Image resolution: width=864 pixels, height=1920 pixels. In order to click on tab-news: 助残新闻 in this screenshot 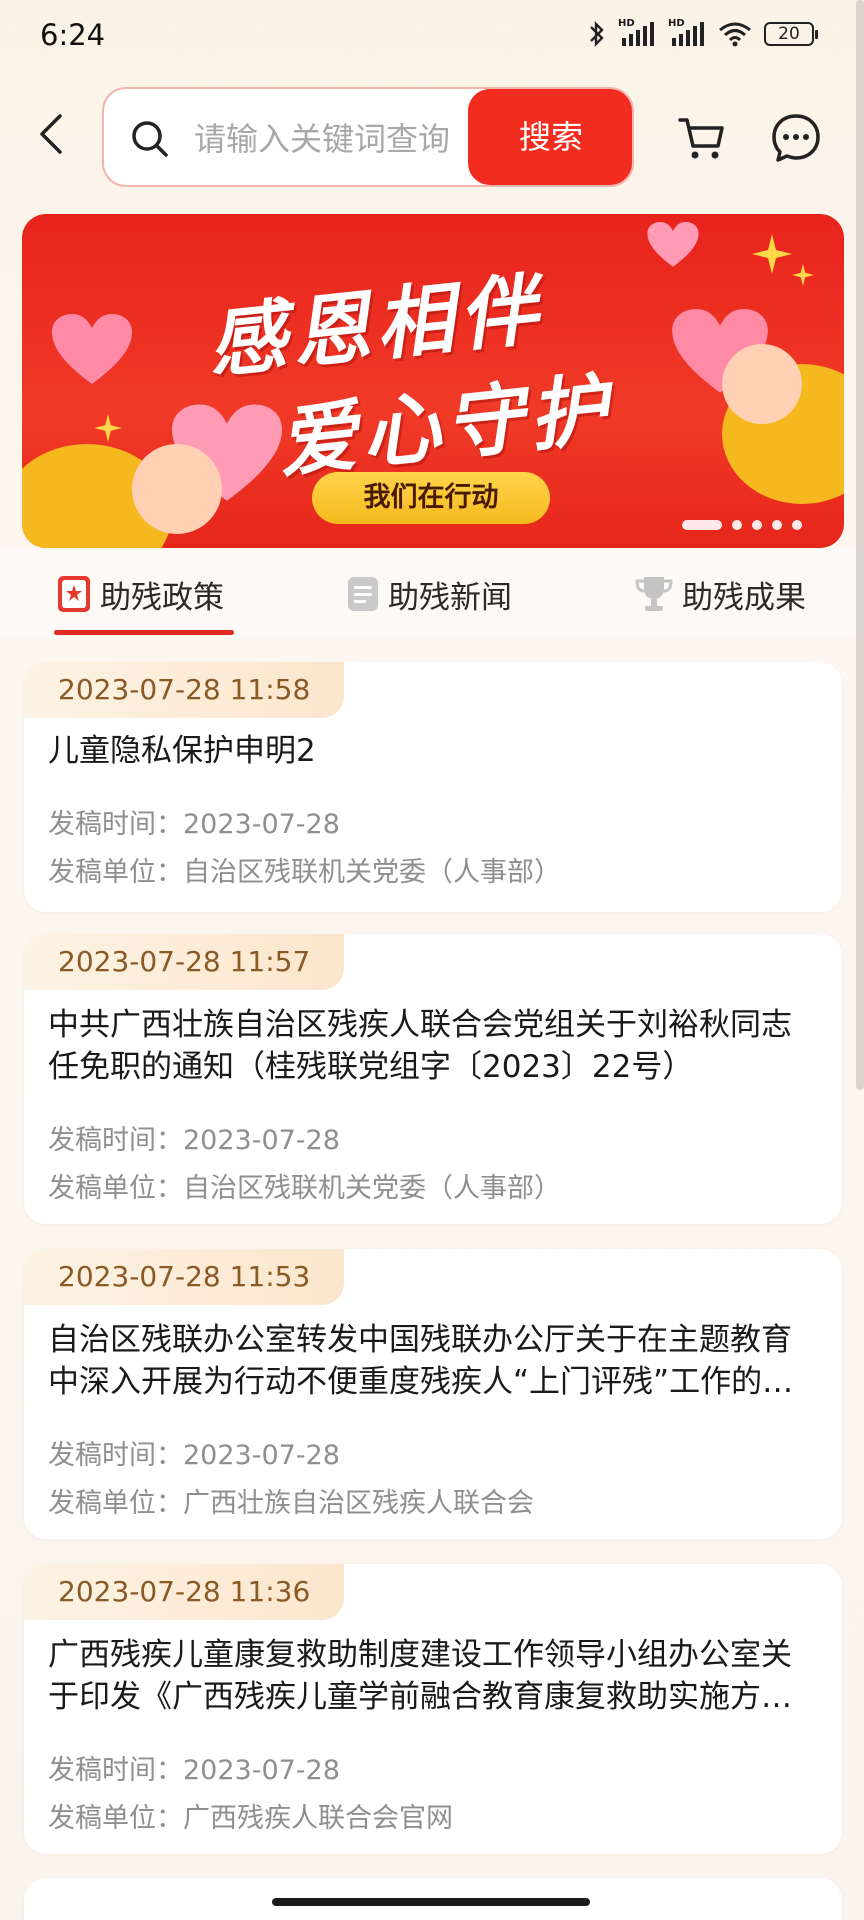, I will do `click(429, 594)`.